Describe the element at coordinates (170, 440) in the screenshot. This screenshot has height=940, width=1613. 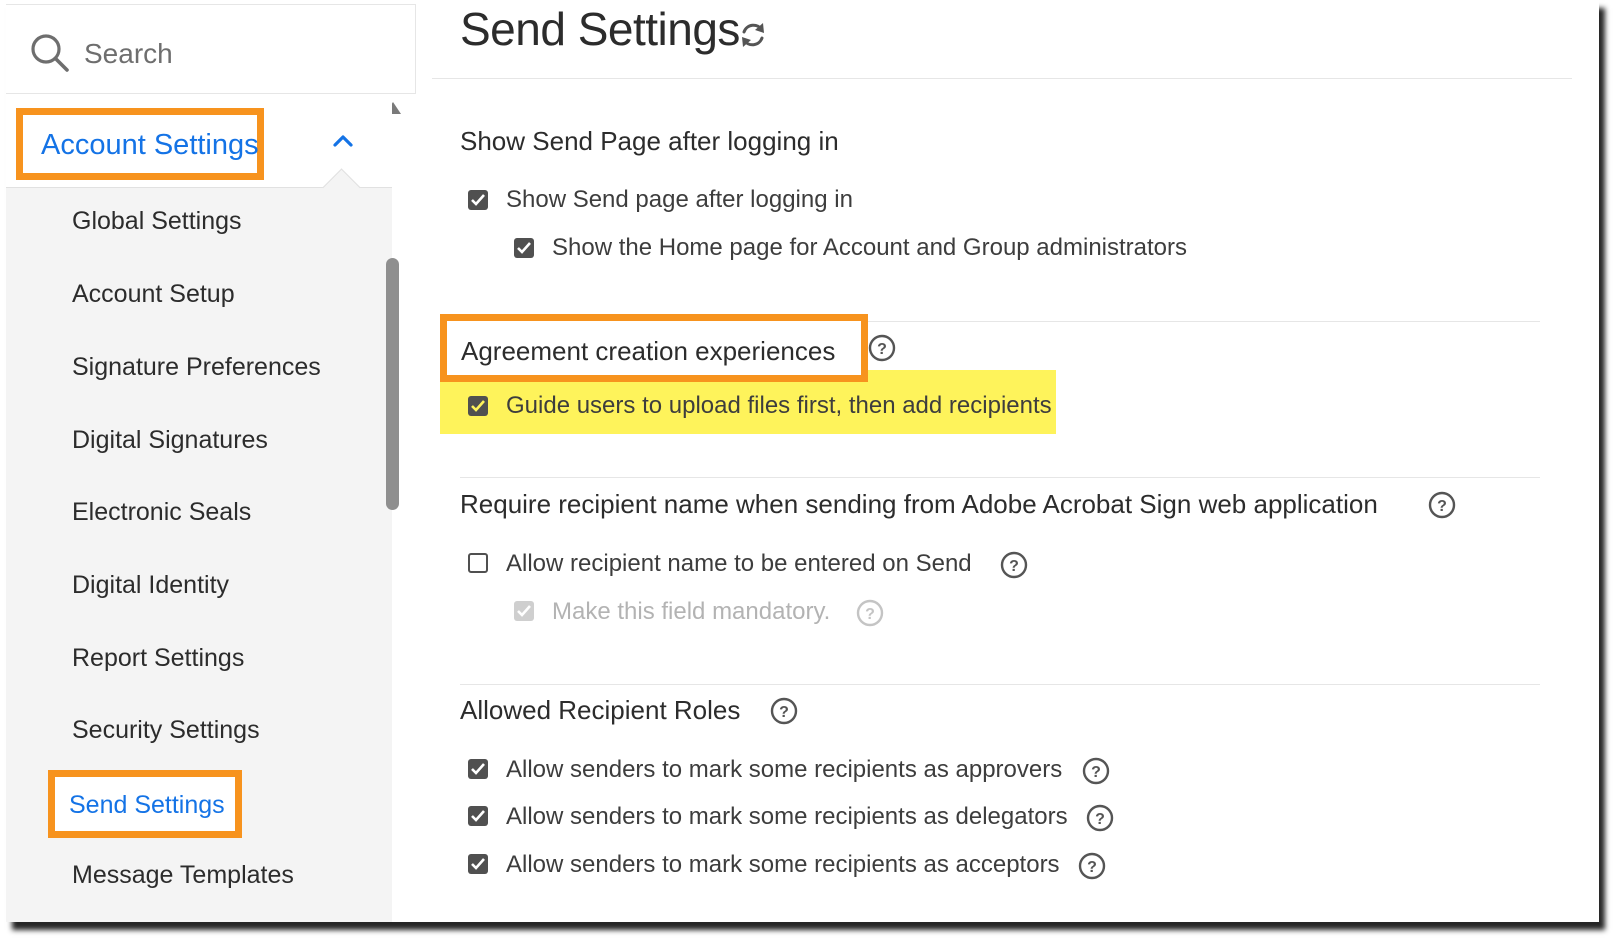
I see `nav-item-digital-signatures: Digital Signatures` at that location.